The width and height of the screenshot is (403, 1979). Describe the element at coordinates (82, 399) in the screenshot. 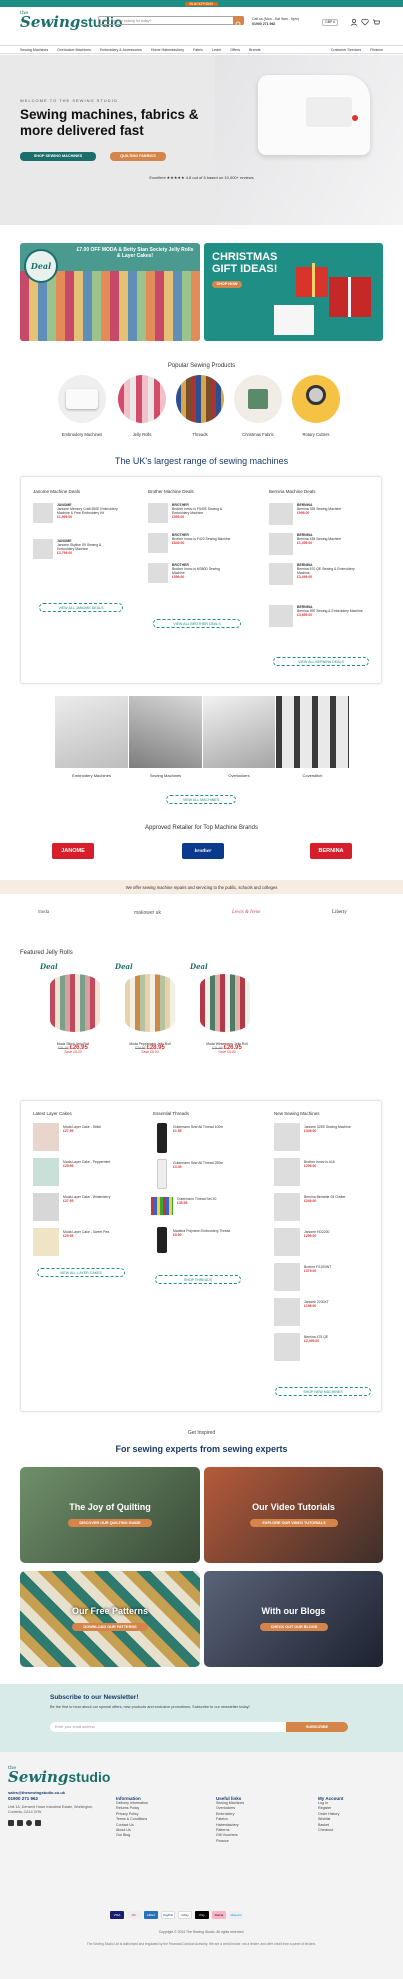

I see `popular-embroidery-image` at that location.